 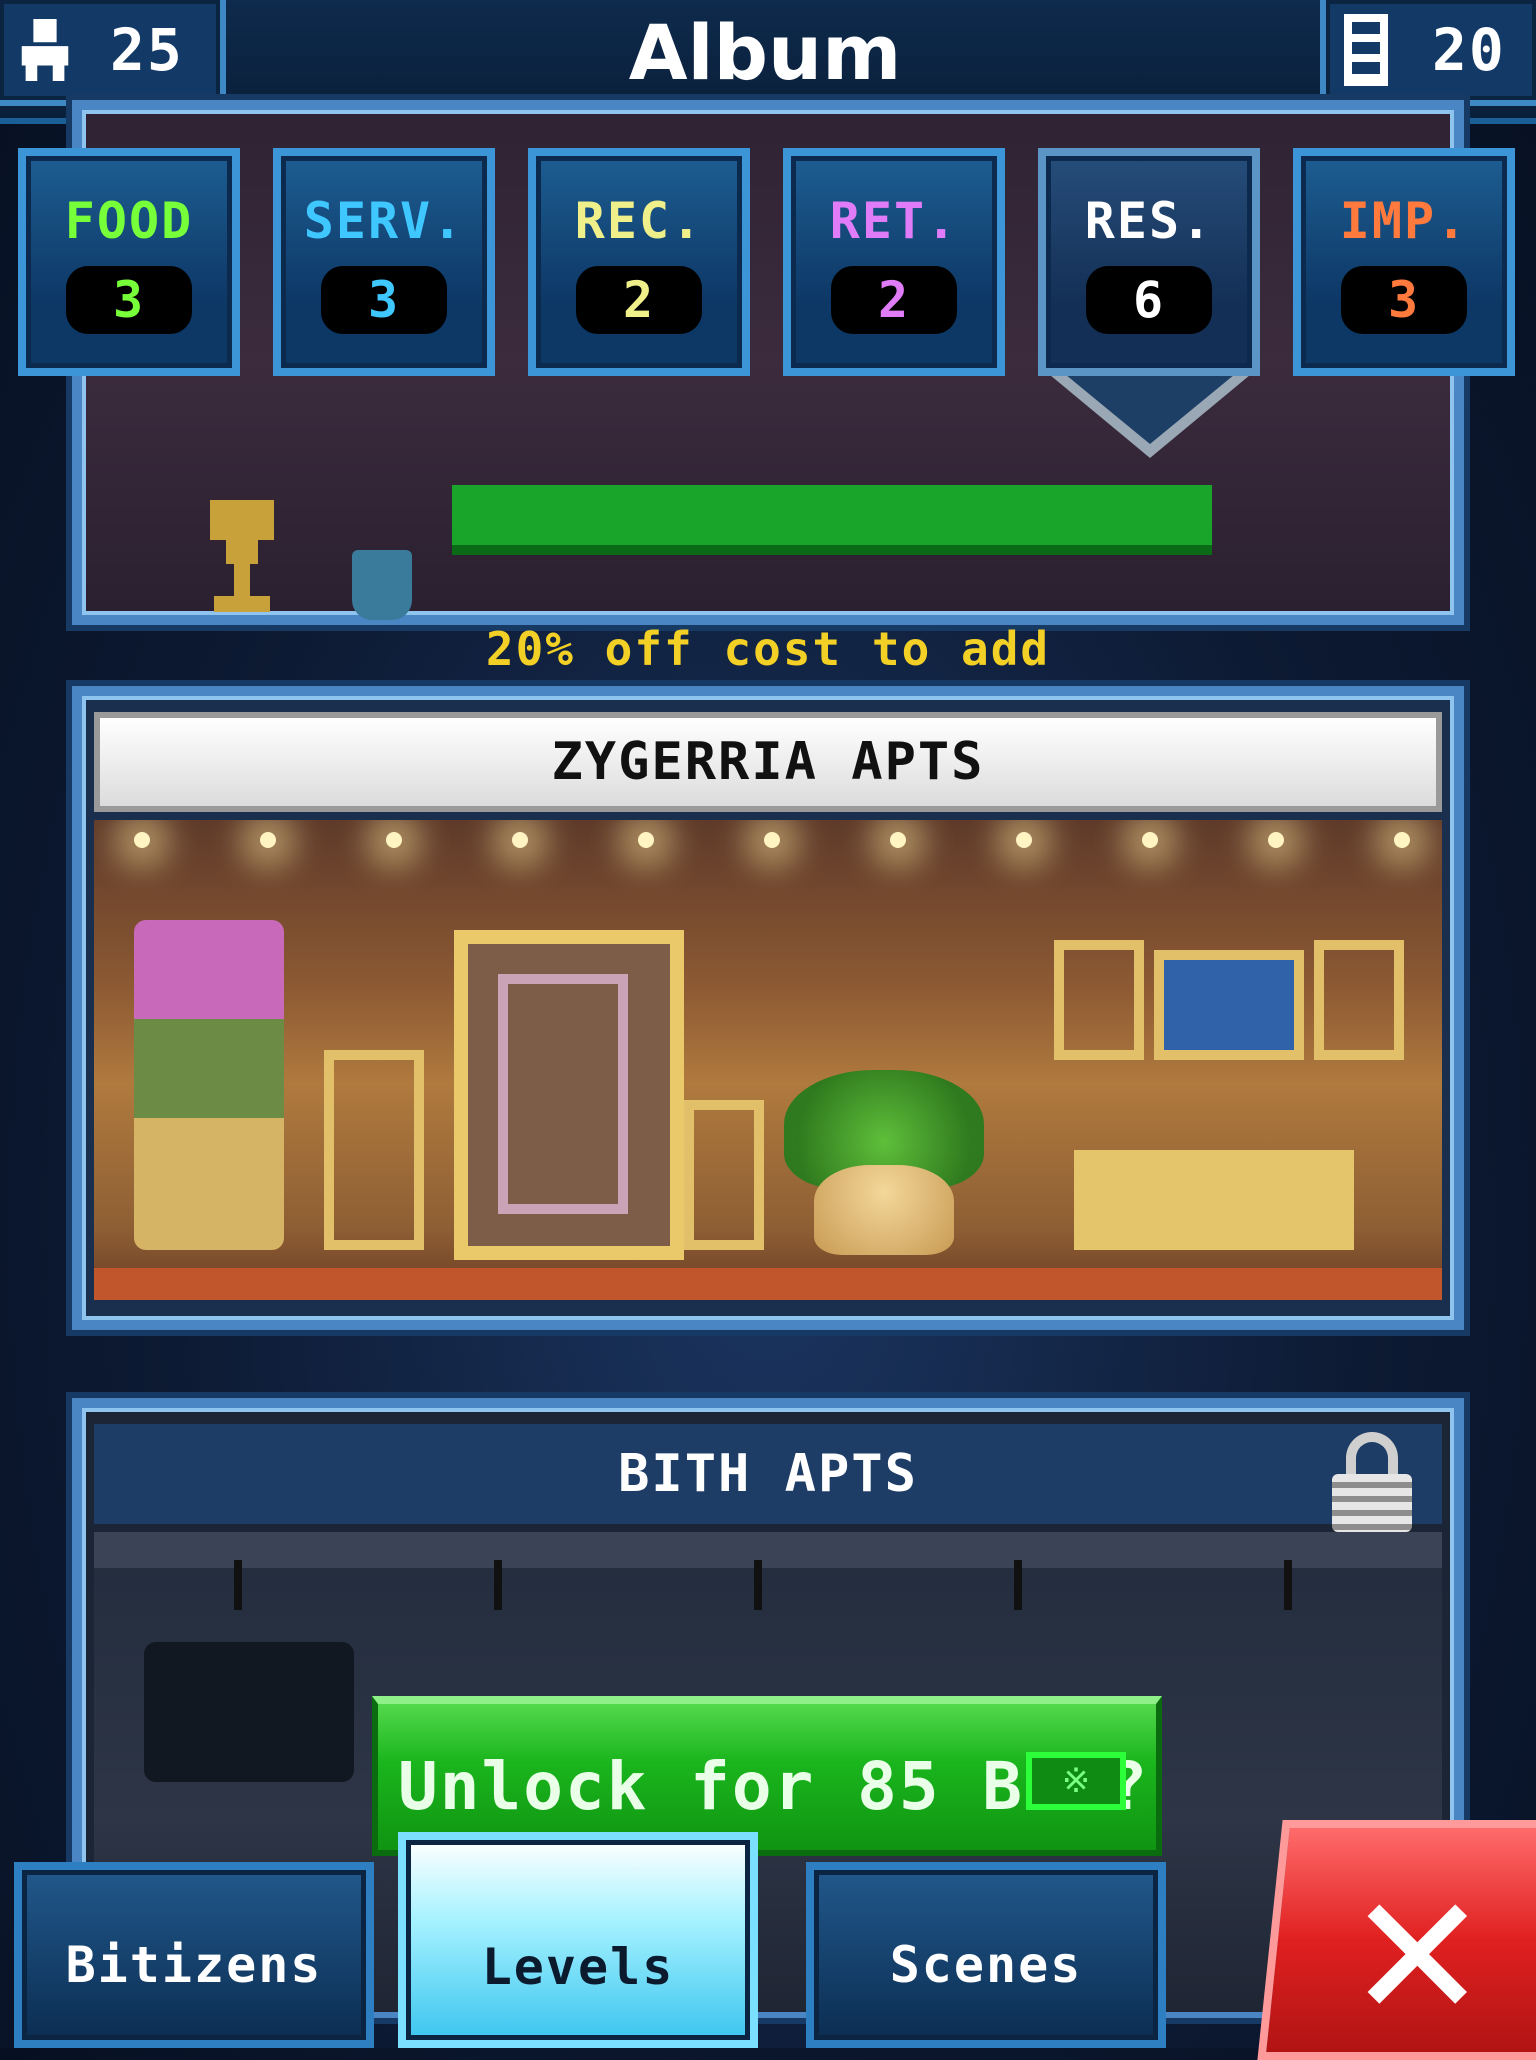 I want to click on tab-label: REC., so click(x=639, y=221).